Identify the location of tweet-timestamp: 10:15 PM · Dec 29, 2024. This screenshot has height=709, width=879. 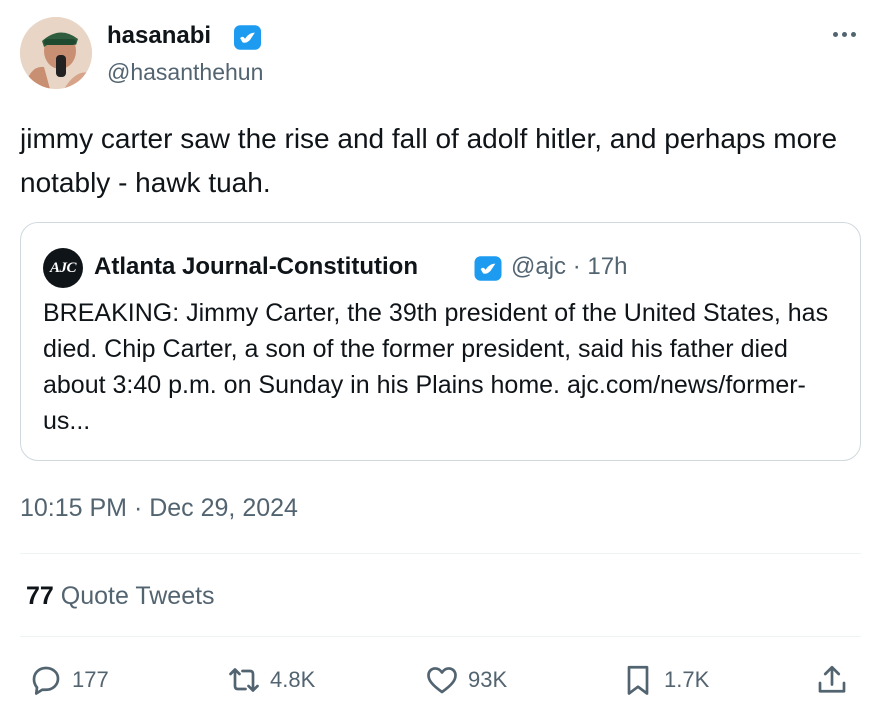
(159, 508).